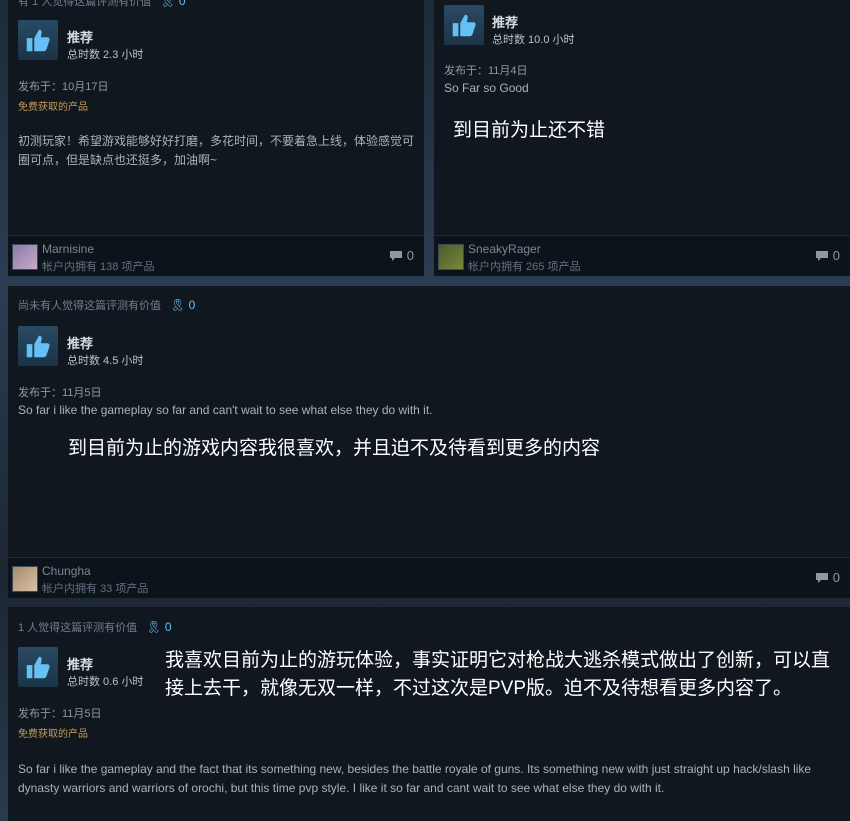 This screenshot has width=850, height=821. What do you see at coordinates (98, 267) in the screenshot?
I see `product-count: 帐户内拥有 138 项产品` at bounding box center [98, 267].